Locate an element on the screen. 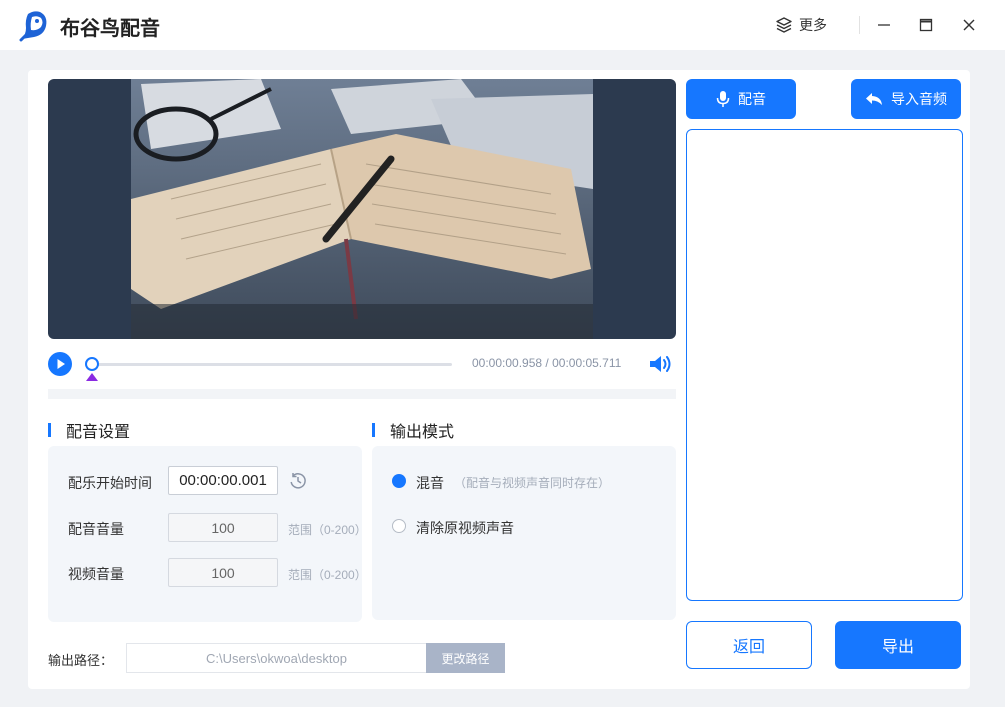 The height and width of the screenshot is (707, 1005). minimize-button is located at coordinates (884, 25).